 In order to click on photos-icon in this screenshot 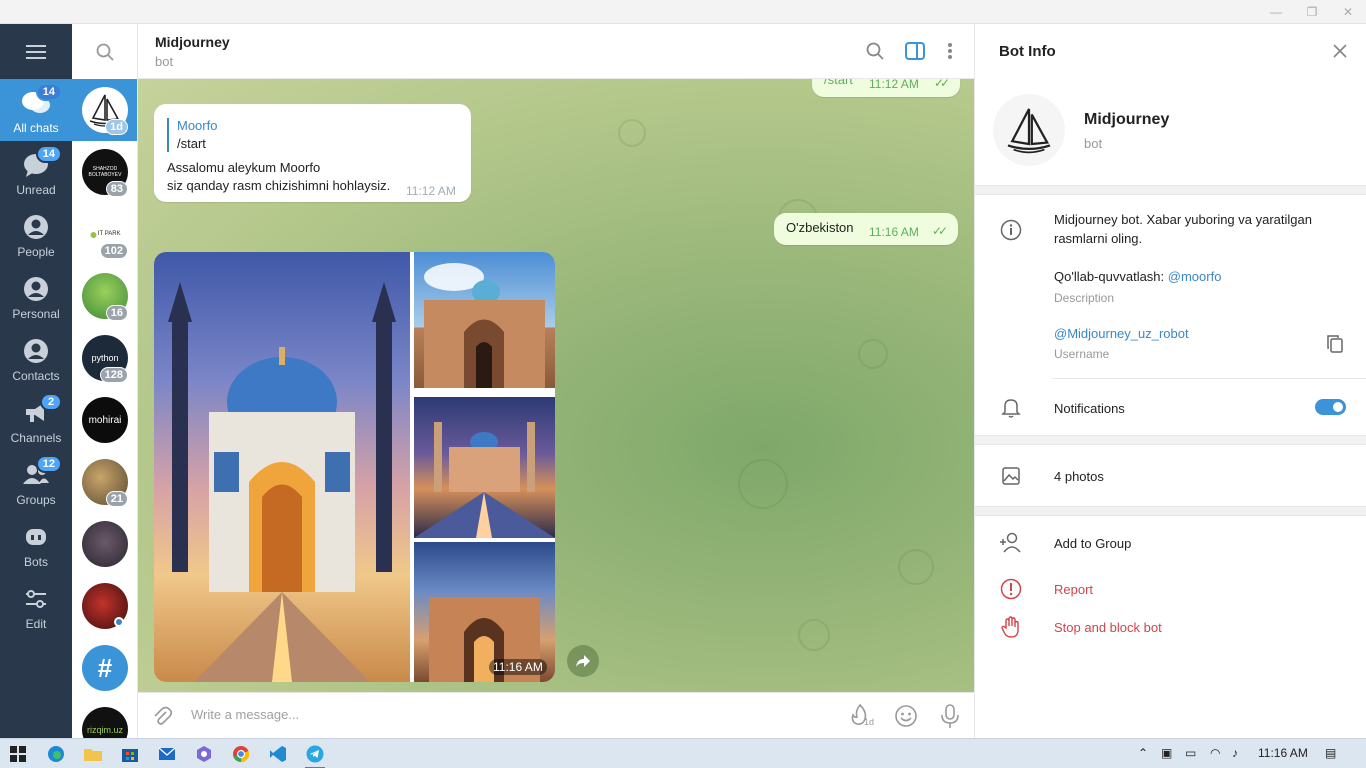, I will do `click(1011, 476)`.